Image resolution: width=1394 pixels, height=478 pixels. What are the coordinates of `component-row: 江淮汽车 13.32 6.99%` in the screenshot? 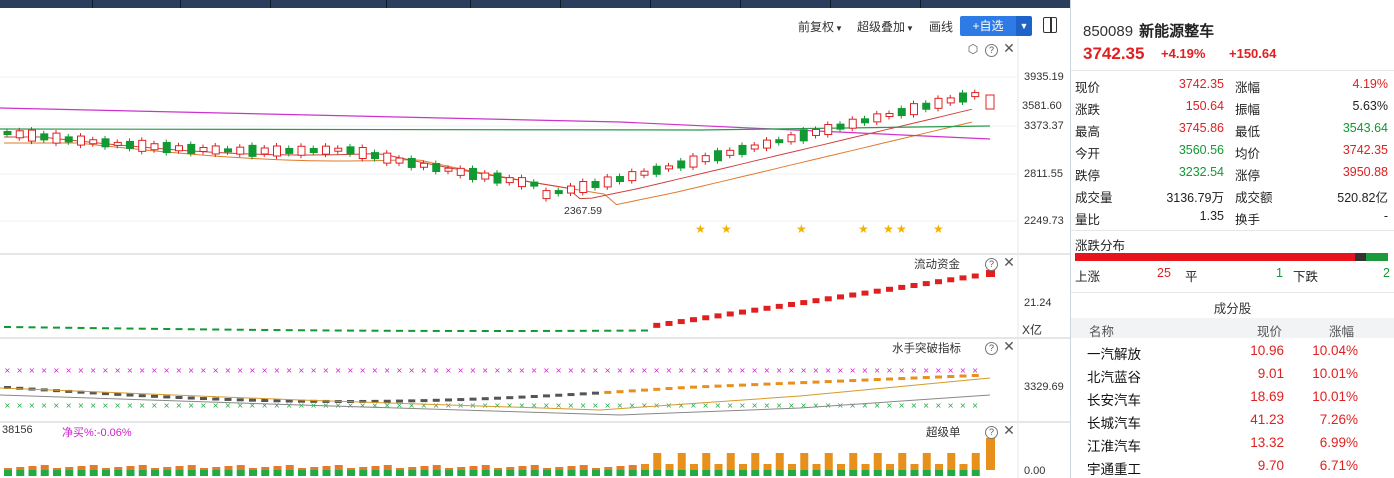 It's located at (1232, 442).